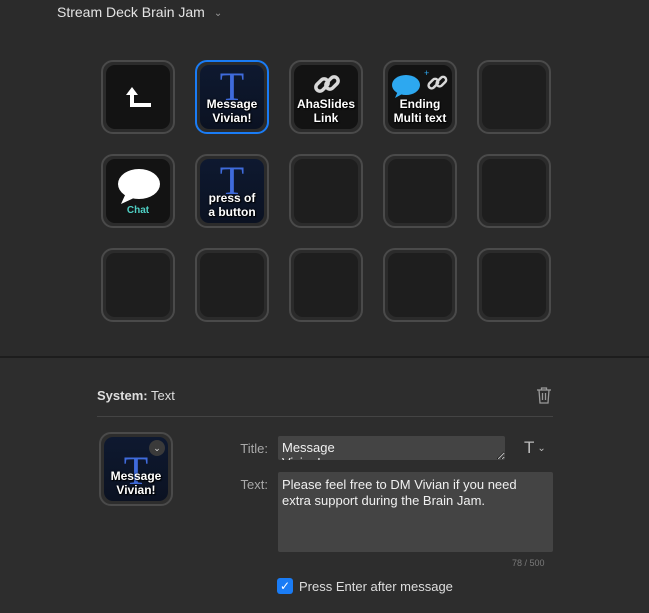  Describe the element at coordinates (415, 512) in the screenshot. I see `text-input` at that location.